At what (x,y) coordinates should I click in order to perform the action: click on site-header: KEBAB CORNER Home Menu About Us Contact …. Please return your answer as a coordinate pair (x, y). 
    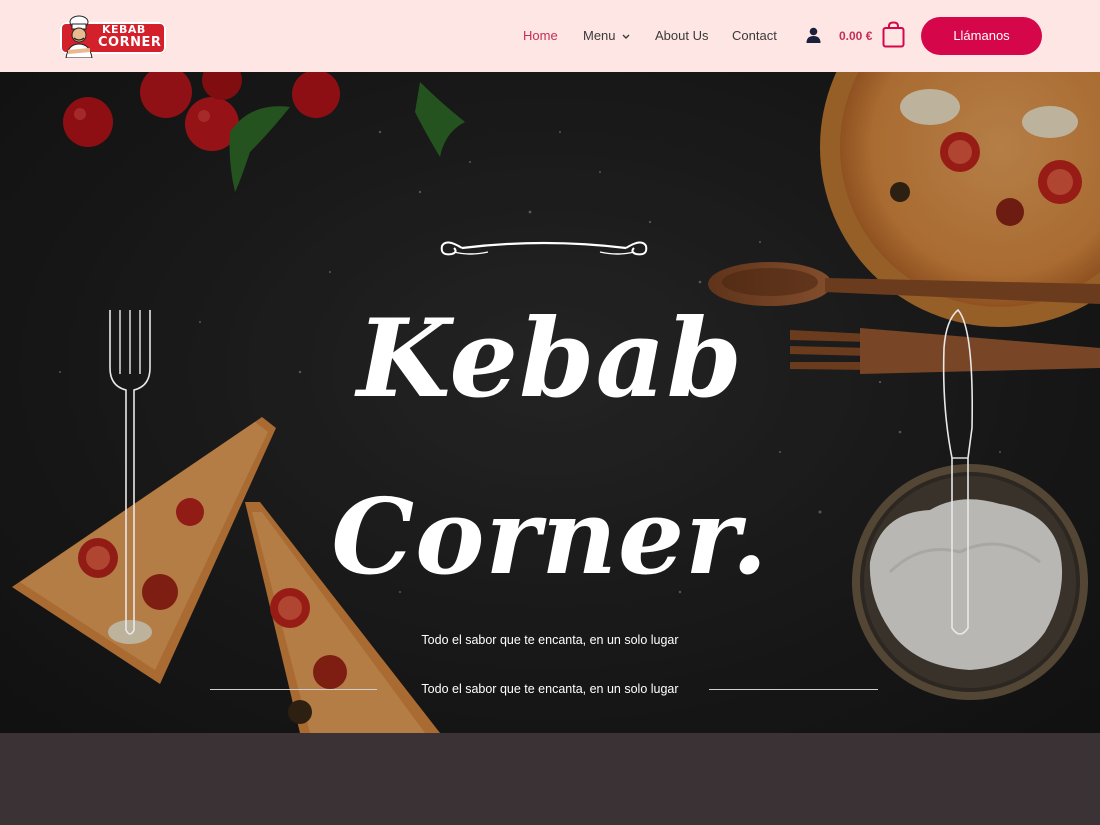
    Looking at the image, I should click on (550, 36).